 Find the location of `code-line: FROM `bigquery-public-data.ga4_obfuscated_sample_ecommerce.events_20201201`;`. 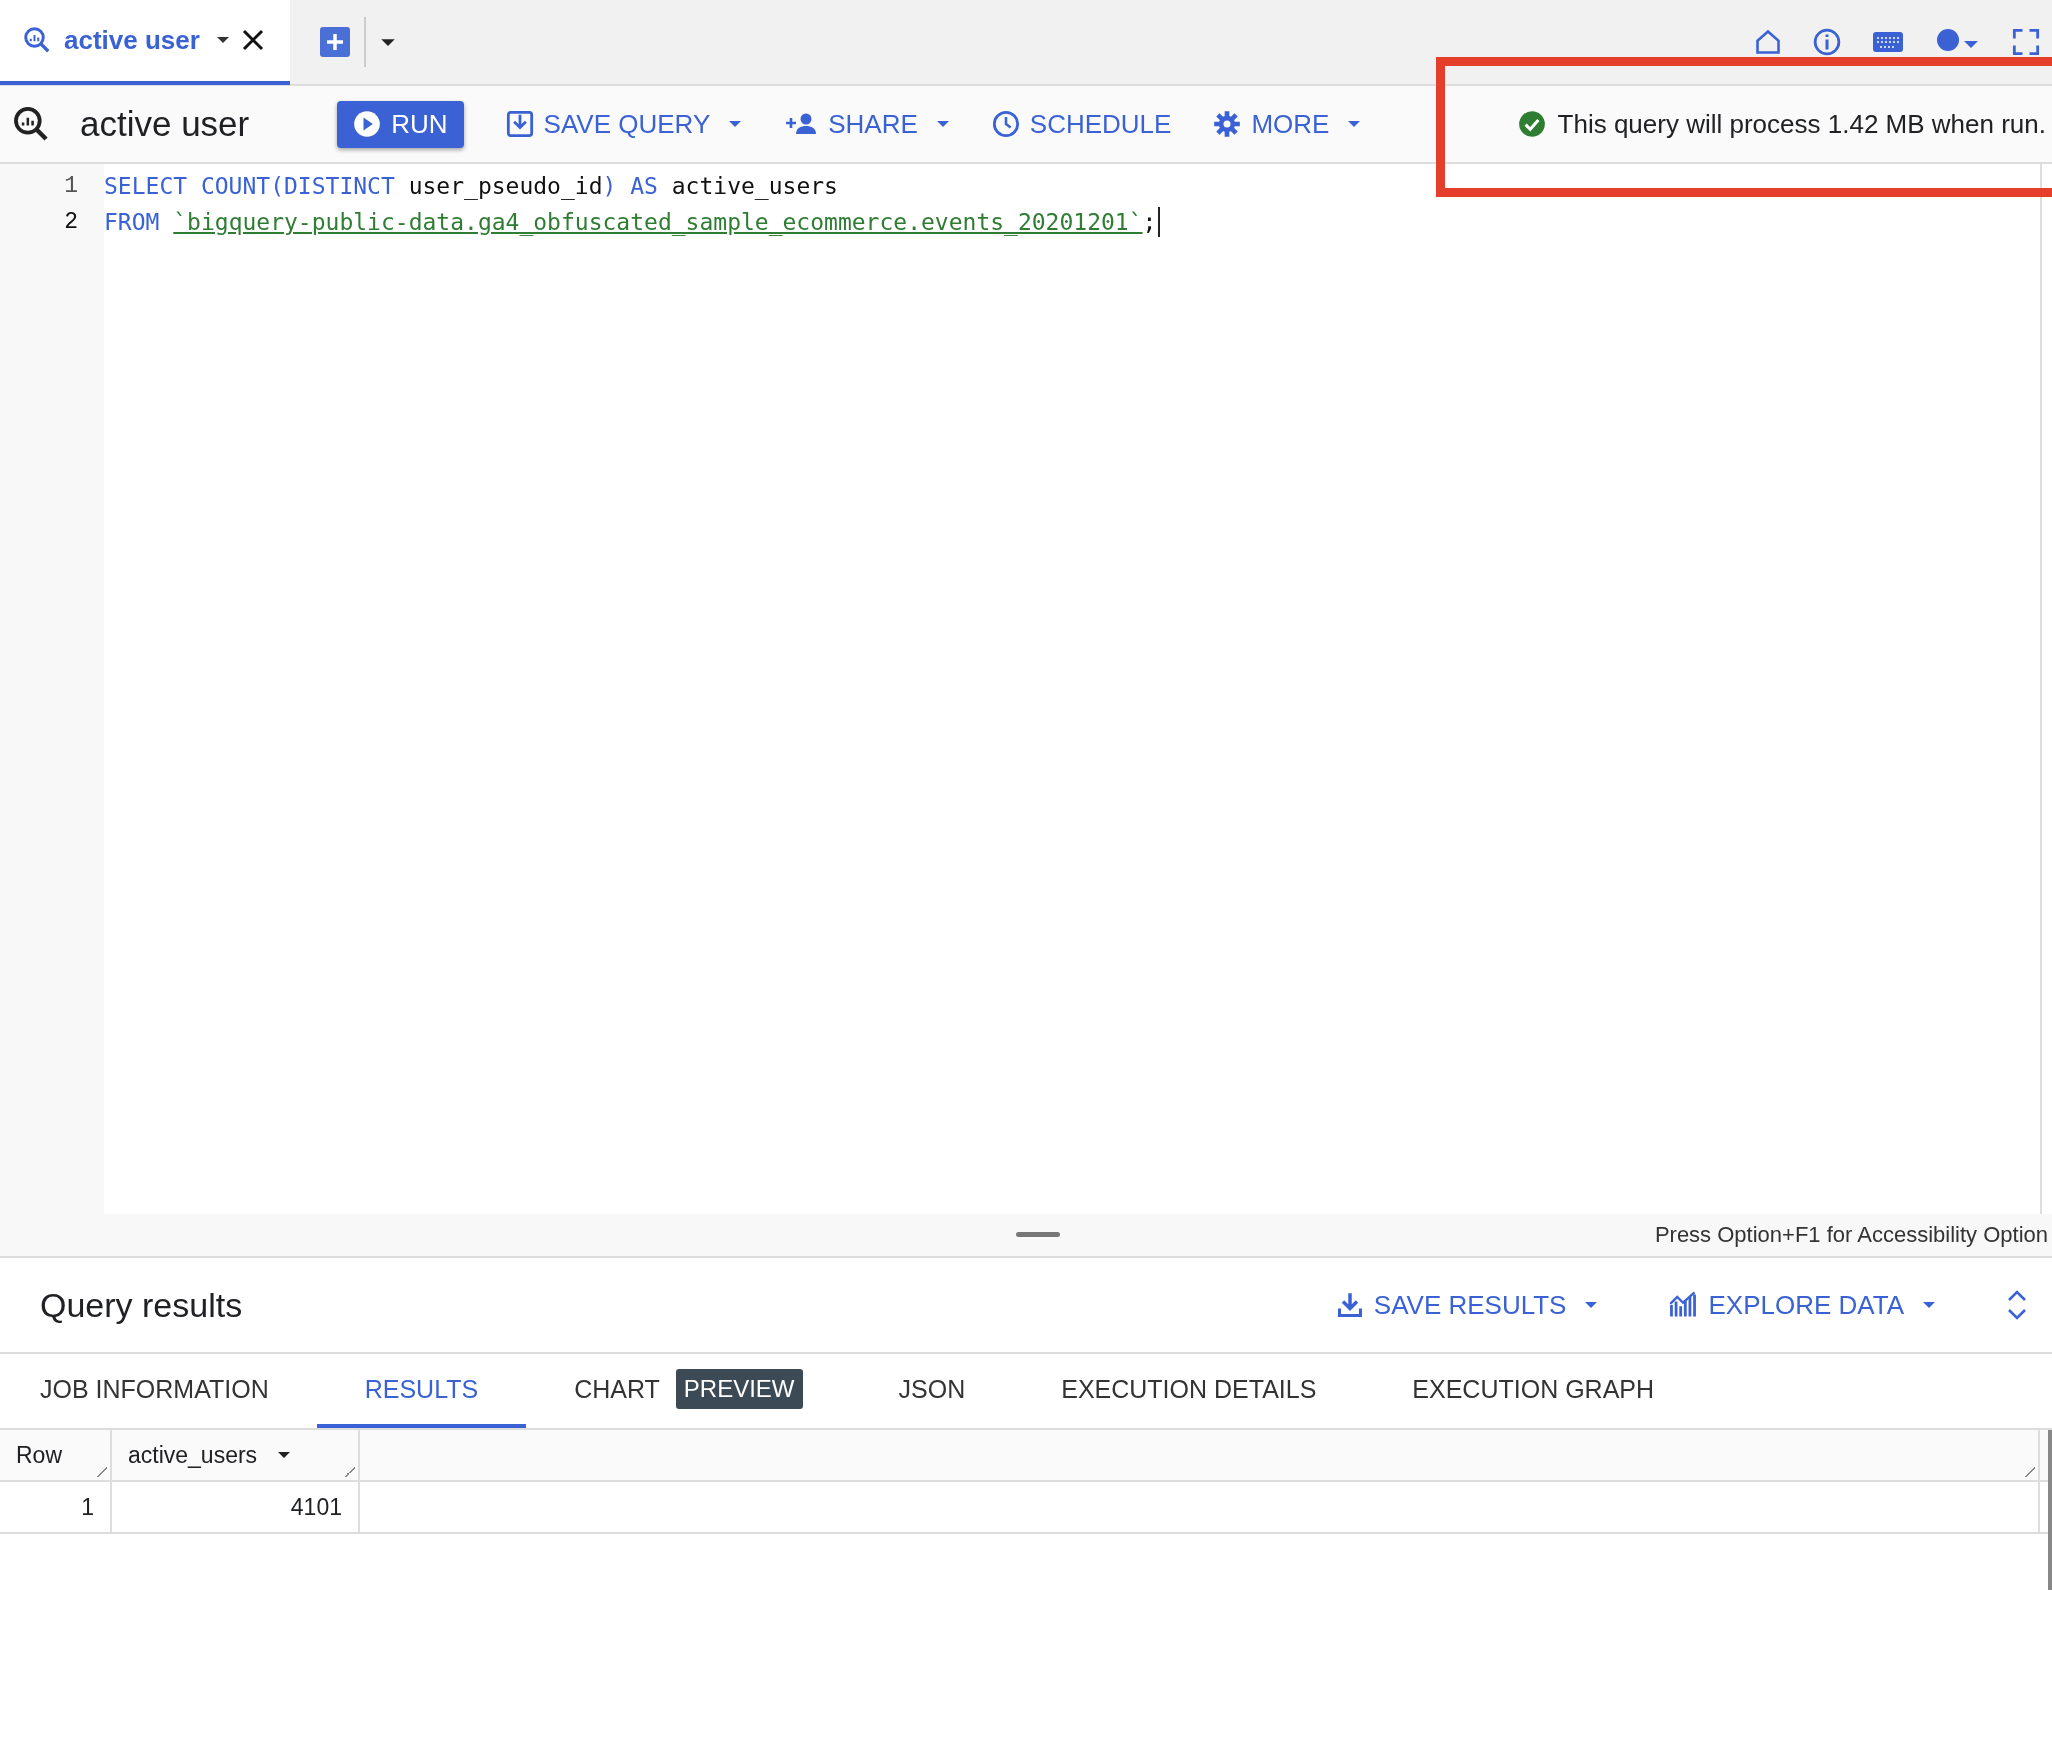

code-line: FROM `bigquery-public-data.ga4_obfuscated_sample_ecommerce.events_20201201`; is located at coordinates (1072, 222).